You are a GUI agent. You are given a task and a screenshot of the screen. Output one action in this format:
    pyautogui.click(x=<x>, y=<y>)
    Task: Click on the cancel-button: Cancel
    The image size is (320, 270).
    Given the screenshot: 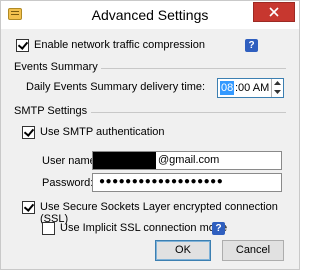 What is the action you would take?
    pyautogui.click(x=253, y=250)
    